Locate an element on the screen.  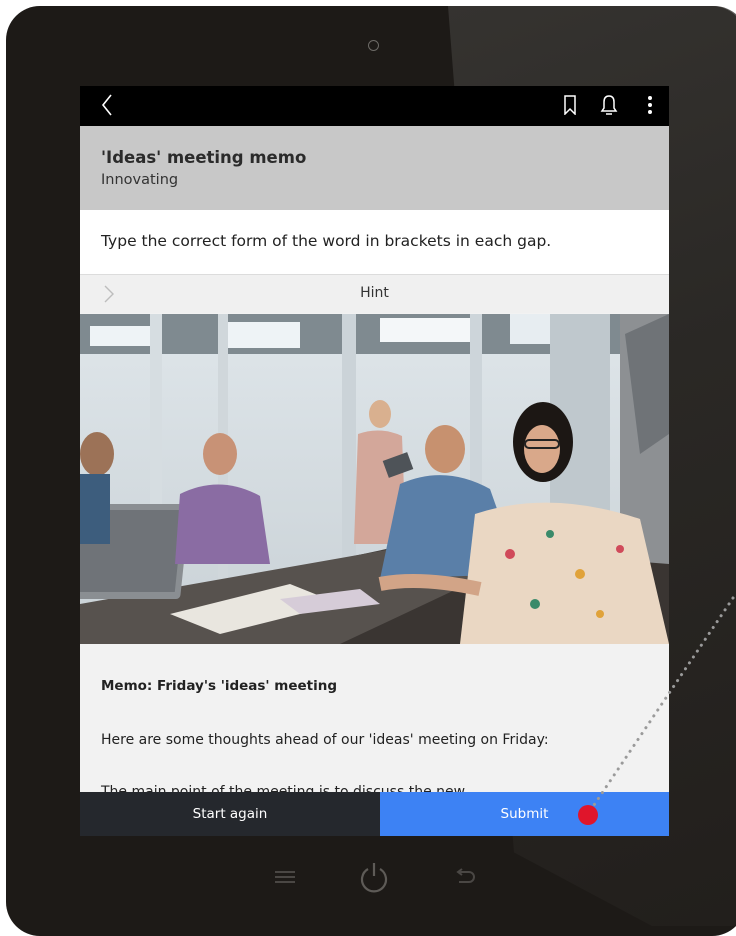
memo-heading: Memo: Friday's 'ideas' meeting is located at coordinates (219, 686).